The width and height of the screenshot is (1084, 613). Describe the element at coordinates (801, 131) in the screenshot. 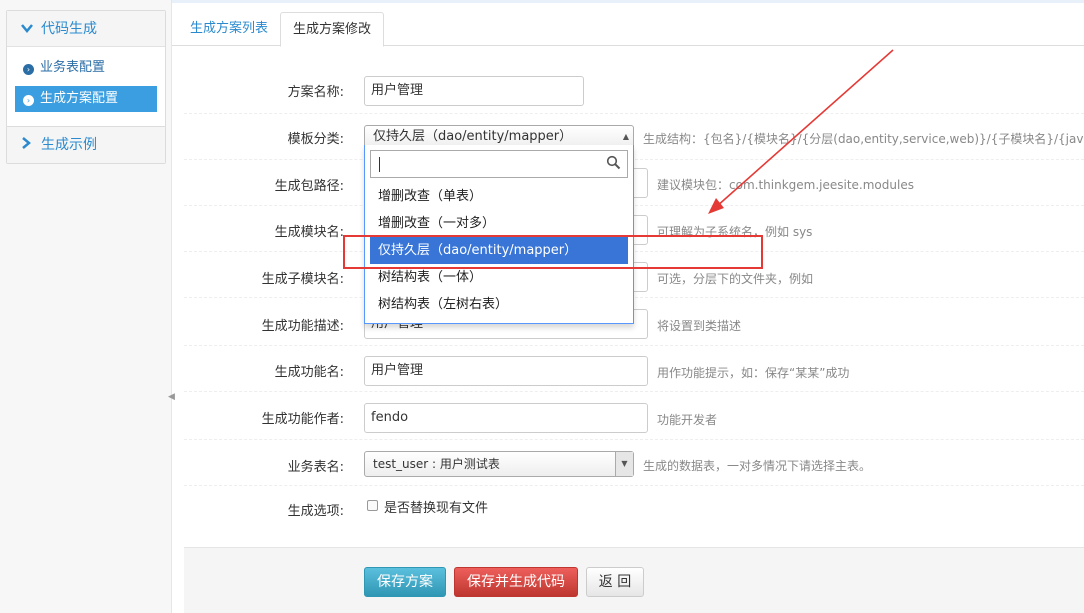

I see `annotation-arrow` at that location.